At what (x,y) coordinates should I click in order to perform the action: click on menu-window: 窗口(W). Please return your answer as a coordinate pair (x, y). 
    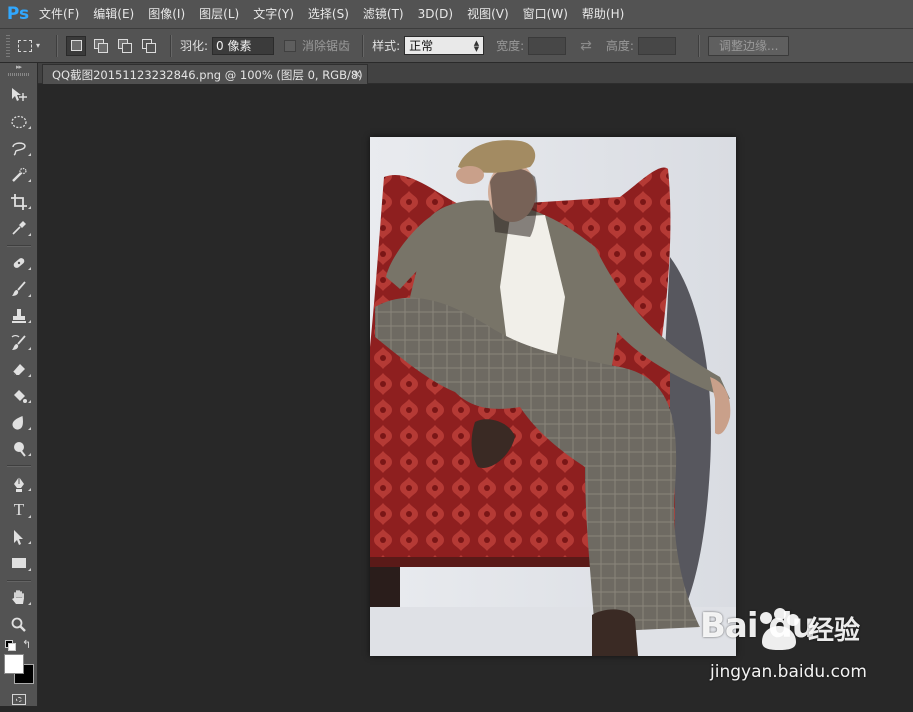
    Looking at the image, I should click on (545, 14).